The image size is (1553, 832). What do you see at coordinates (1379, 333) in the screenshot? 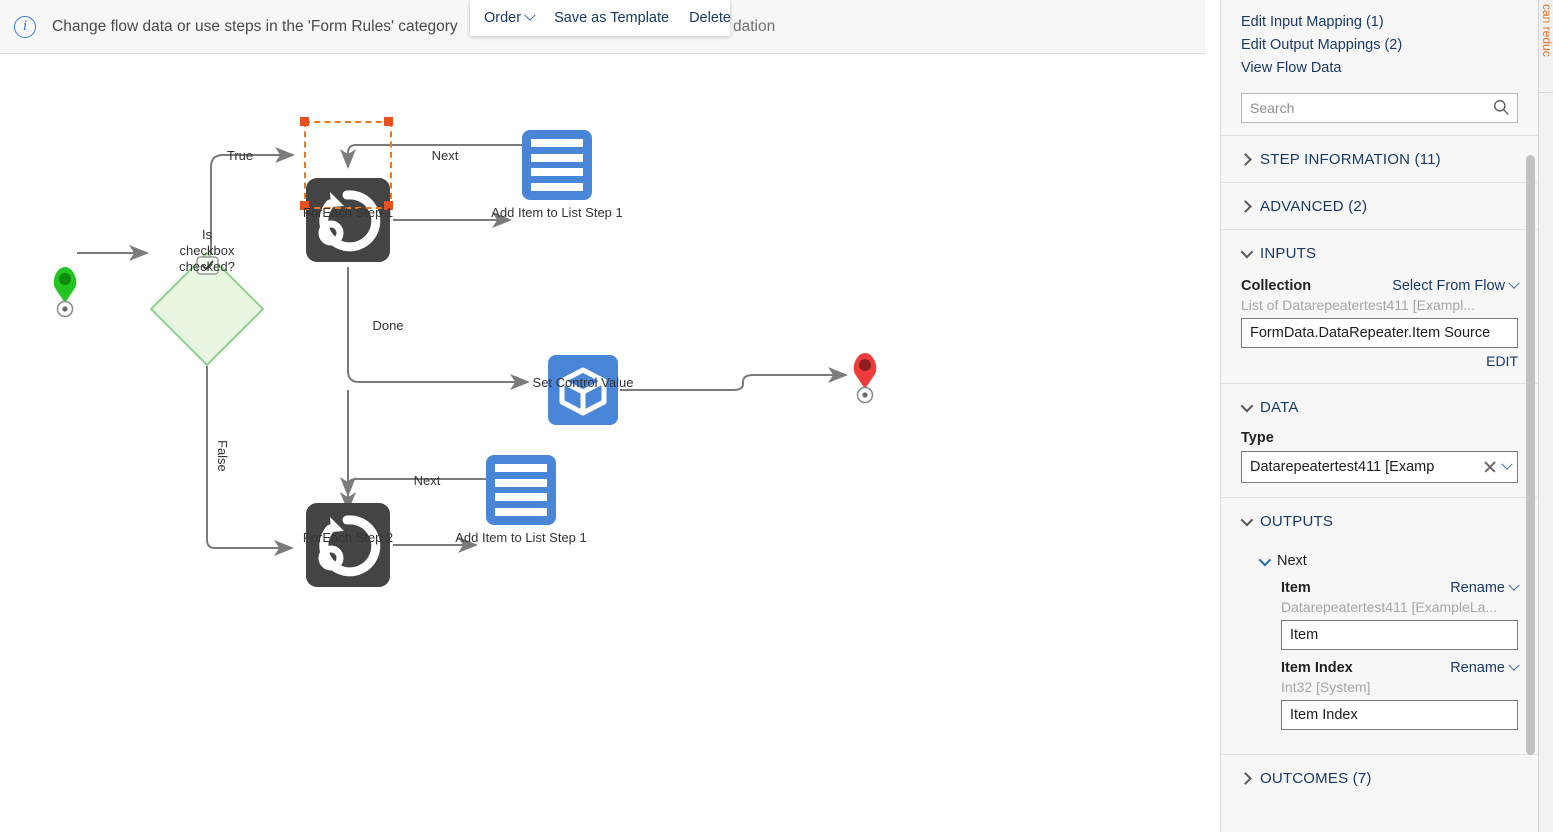
I see `inputs-value-field: FormData.DataRepeater.Item Source` at bounding box center [1379, 333].